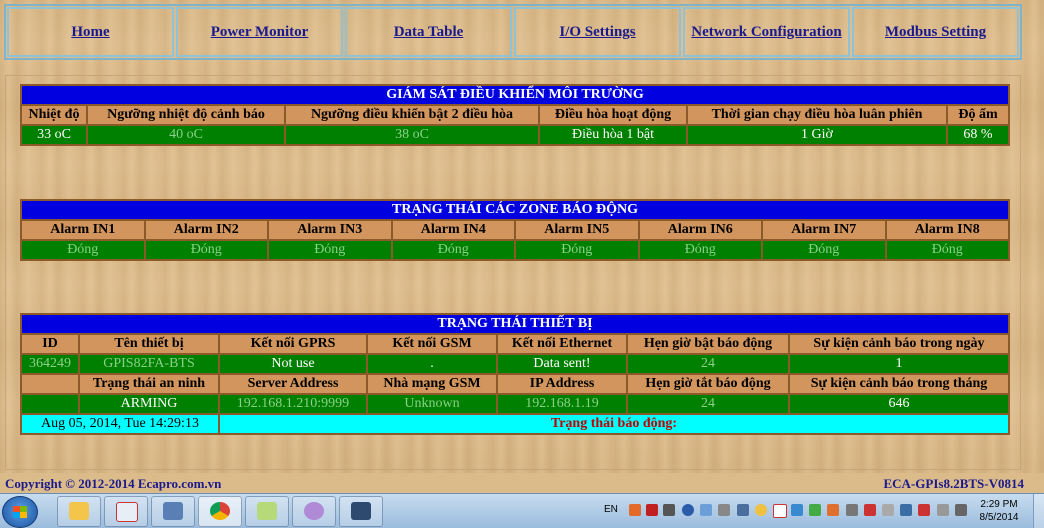 The width and height of the screenshot is (1044, 528). What do you see at coordinates (149, 344) in the screenshot?
I see `header-device-name: Tên thiết bị` at bounding box center [149, 344].